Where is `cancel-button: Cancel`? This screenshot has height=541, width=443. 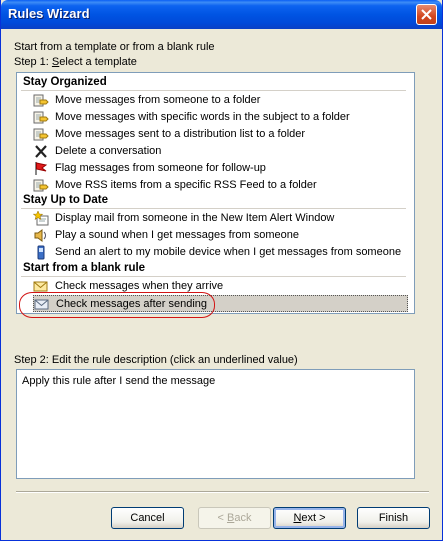
cancel-button: Cancel is located at coordinates (147, 518).